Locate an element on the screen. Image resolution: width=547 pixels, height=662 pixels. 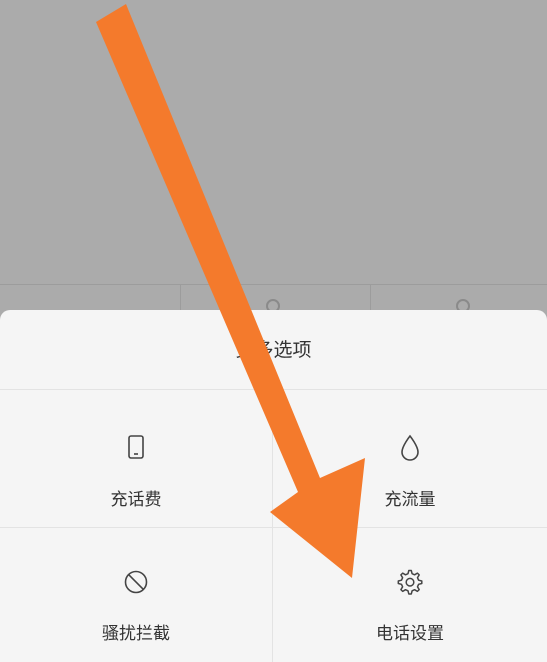
block-icon is located at coordinates (136, 582).